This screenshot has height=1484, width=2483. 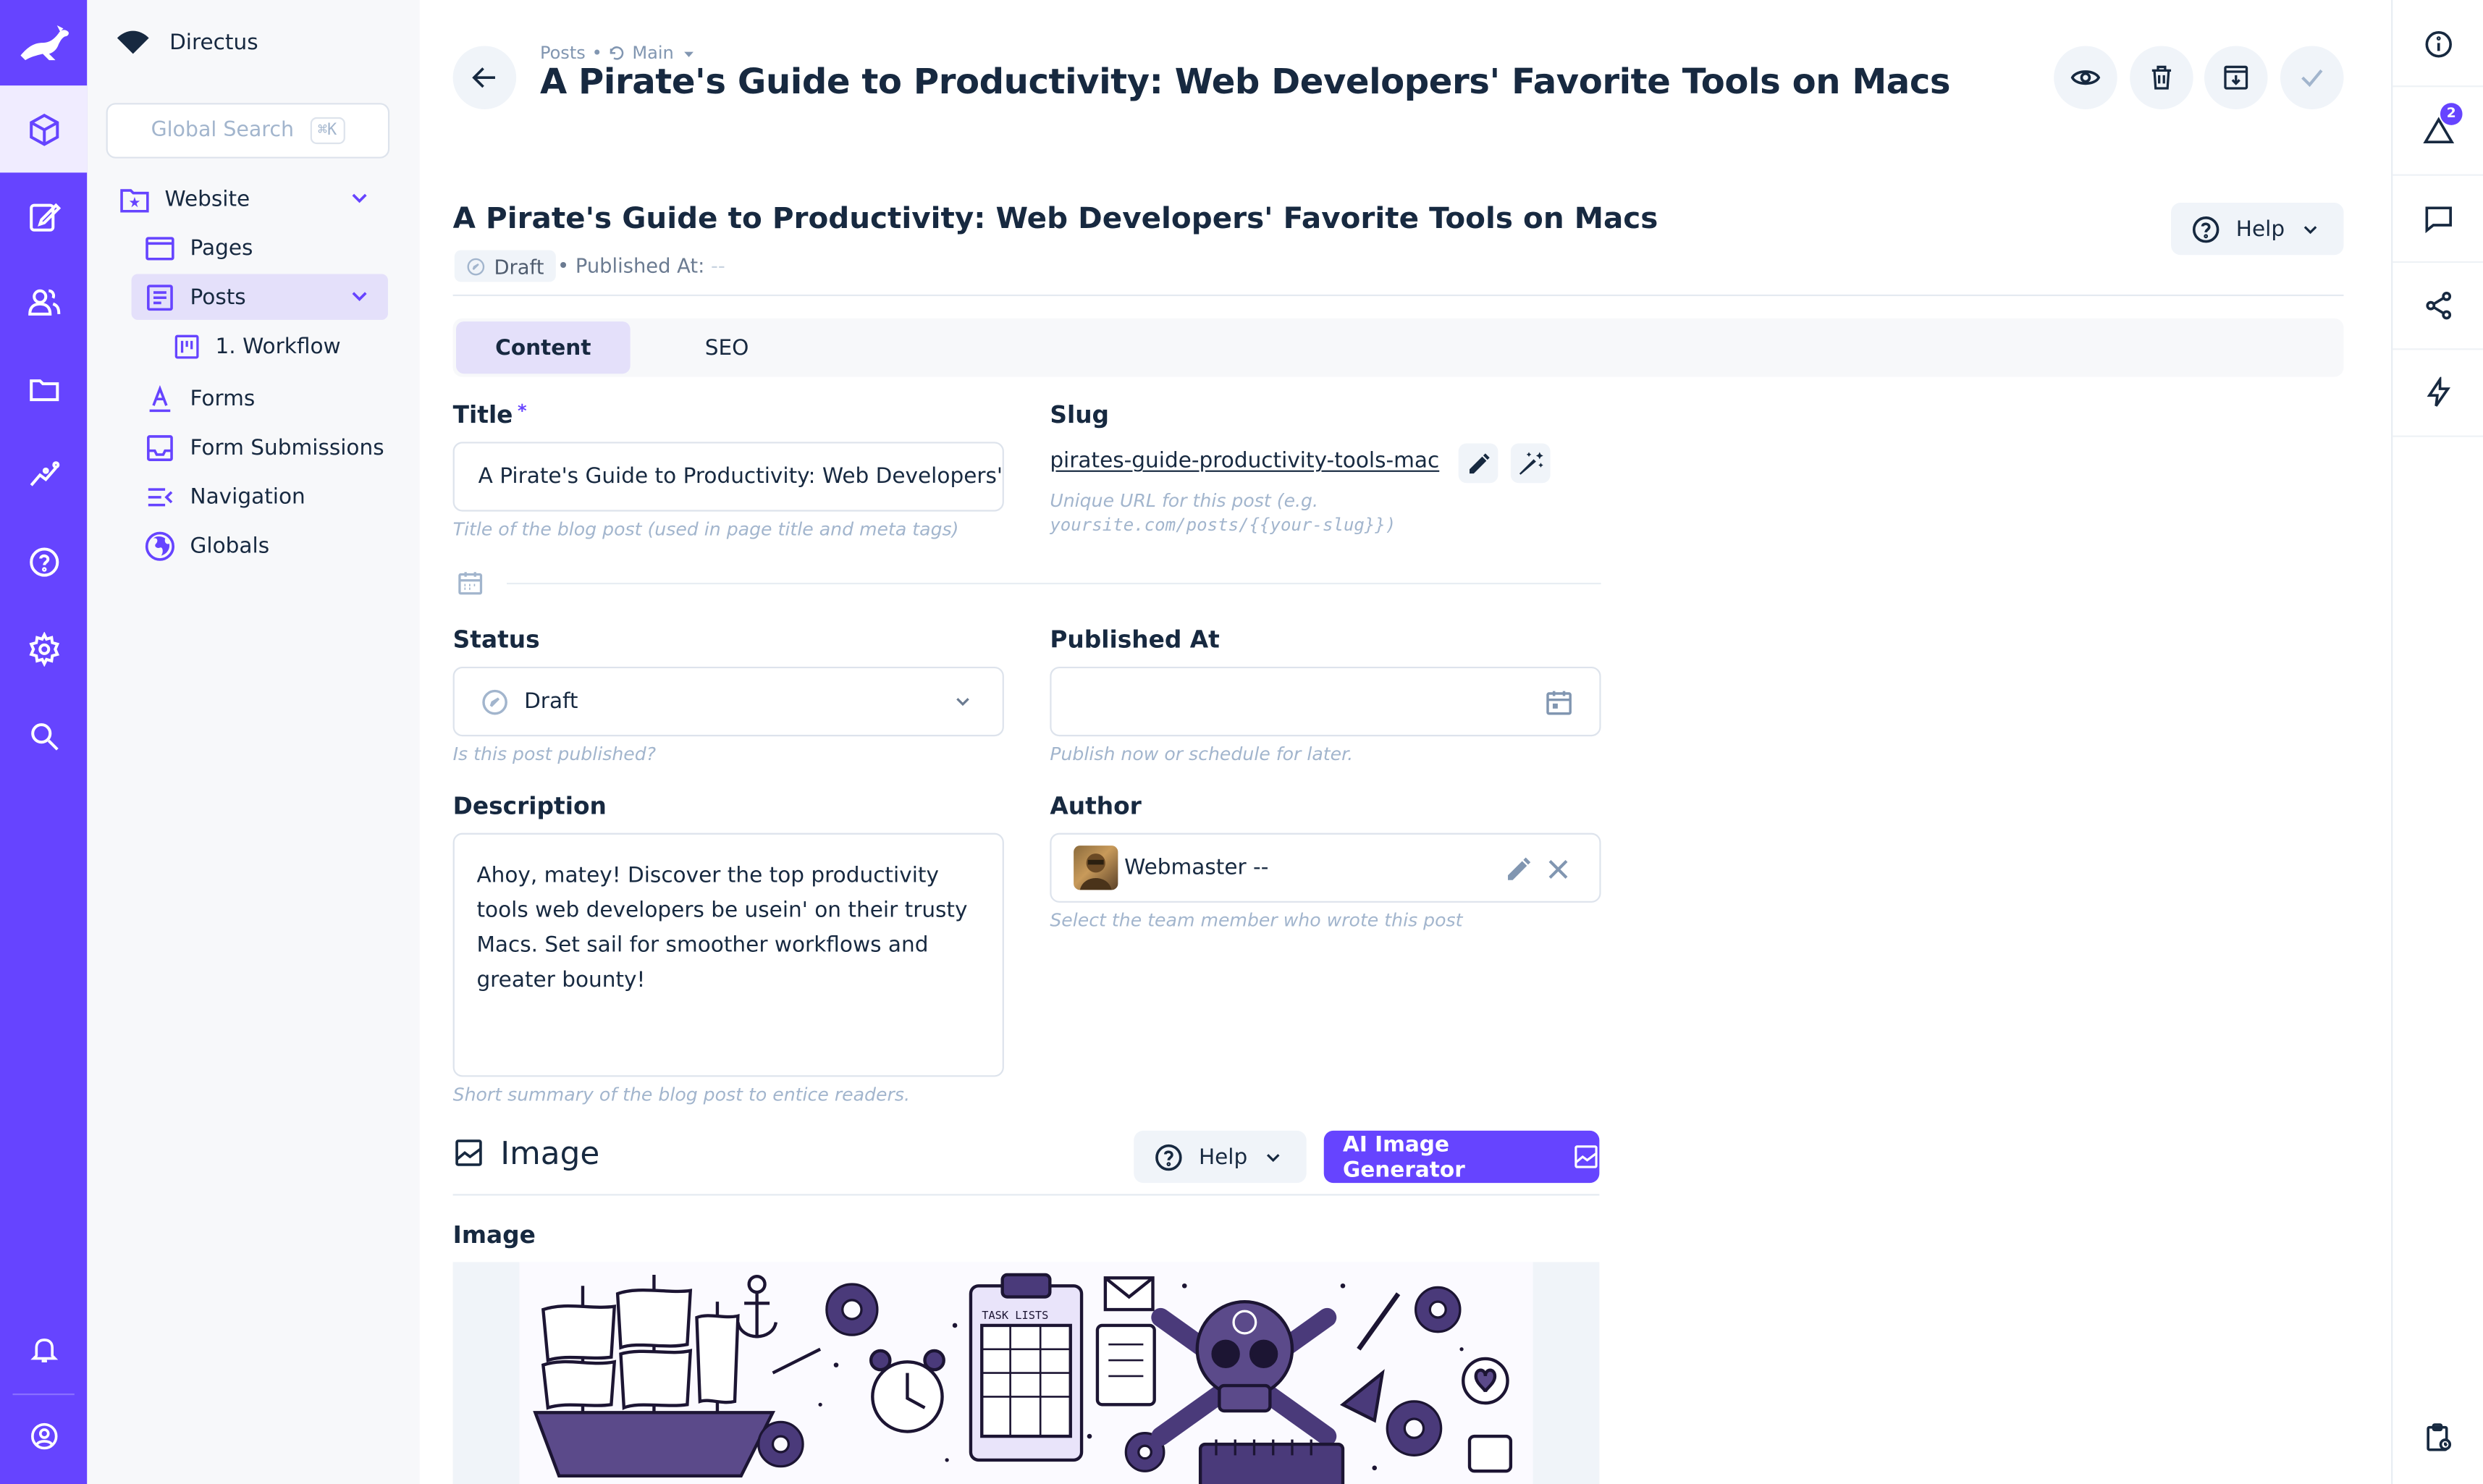 What do you see at coordinates (44, 649) in the screenshot?
I see `module-settings` at bounding box center [44, 649].